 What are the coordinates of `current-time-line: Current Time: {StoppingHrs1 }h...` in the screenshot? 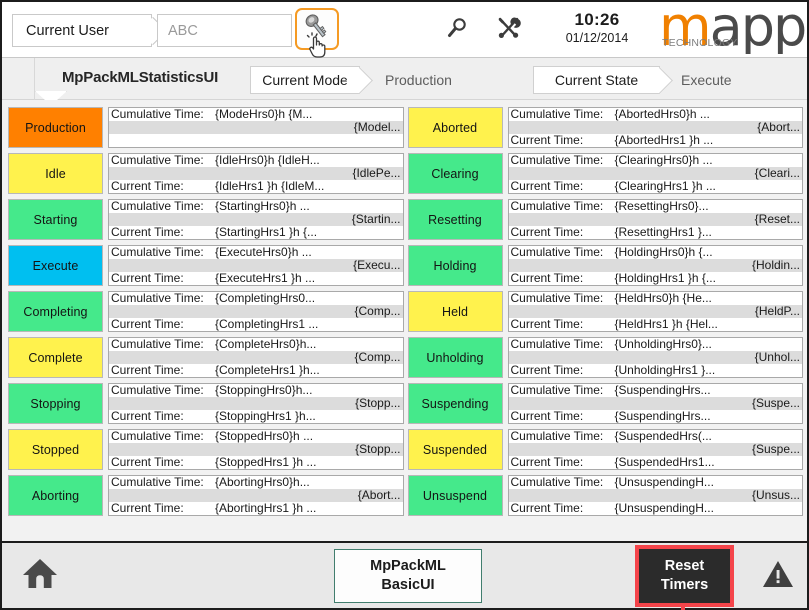 It's located at (256, 416).